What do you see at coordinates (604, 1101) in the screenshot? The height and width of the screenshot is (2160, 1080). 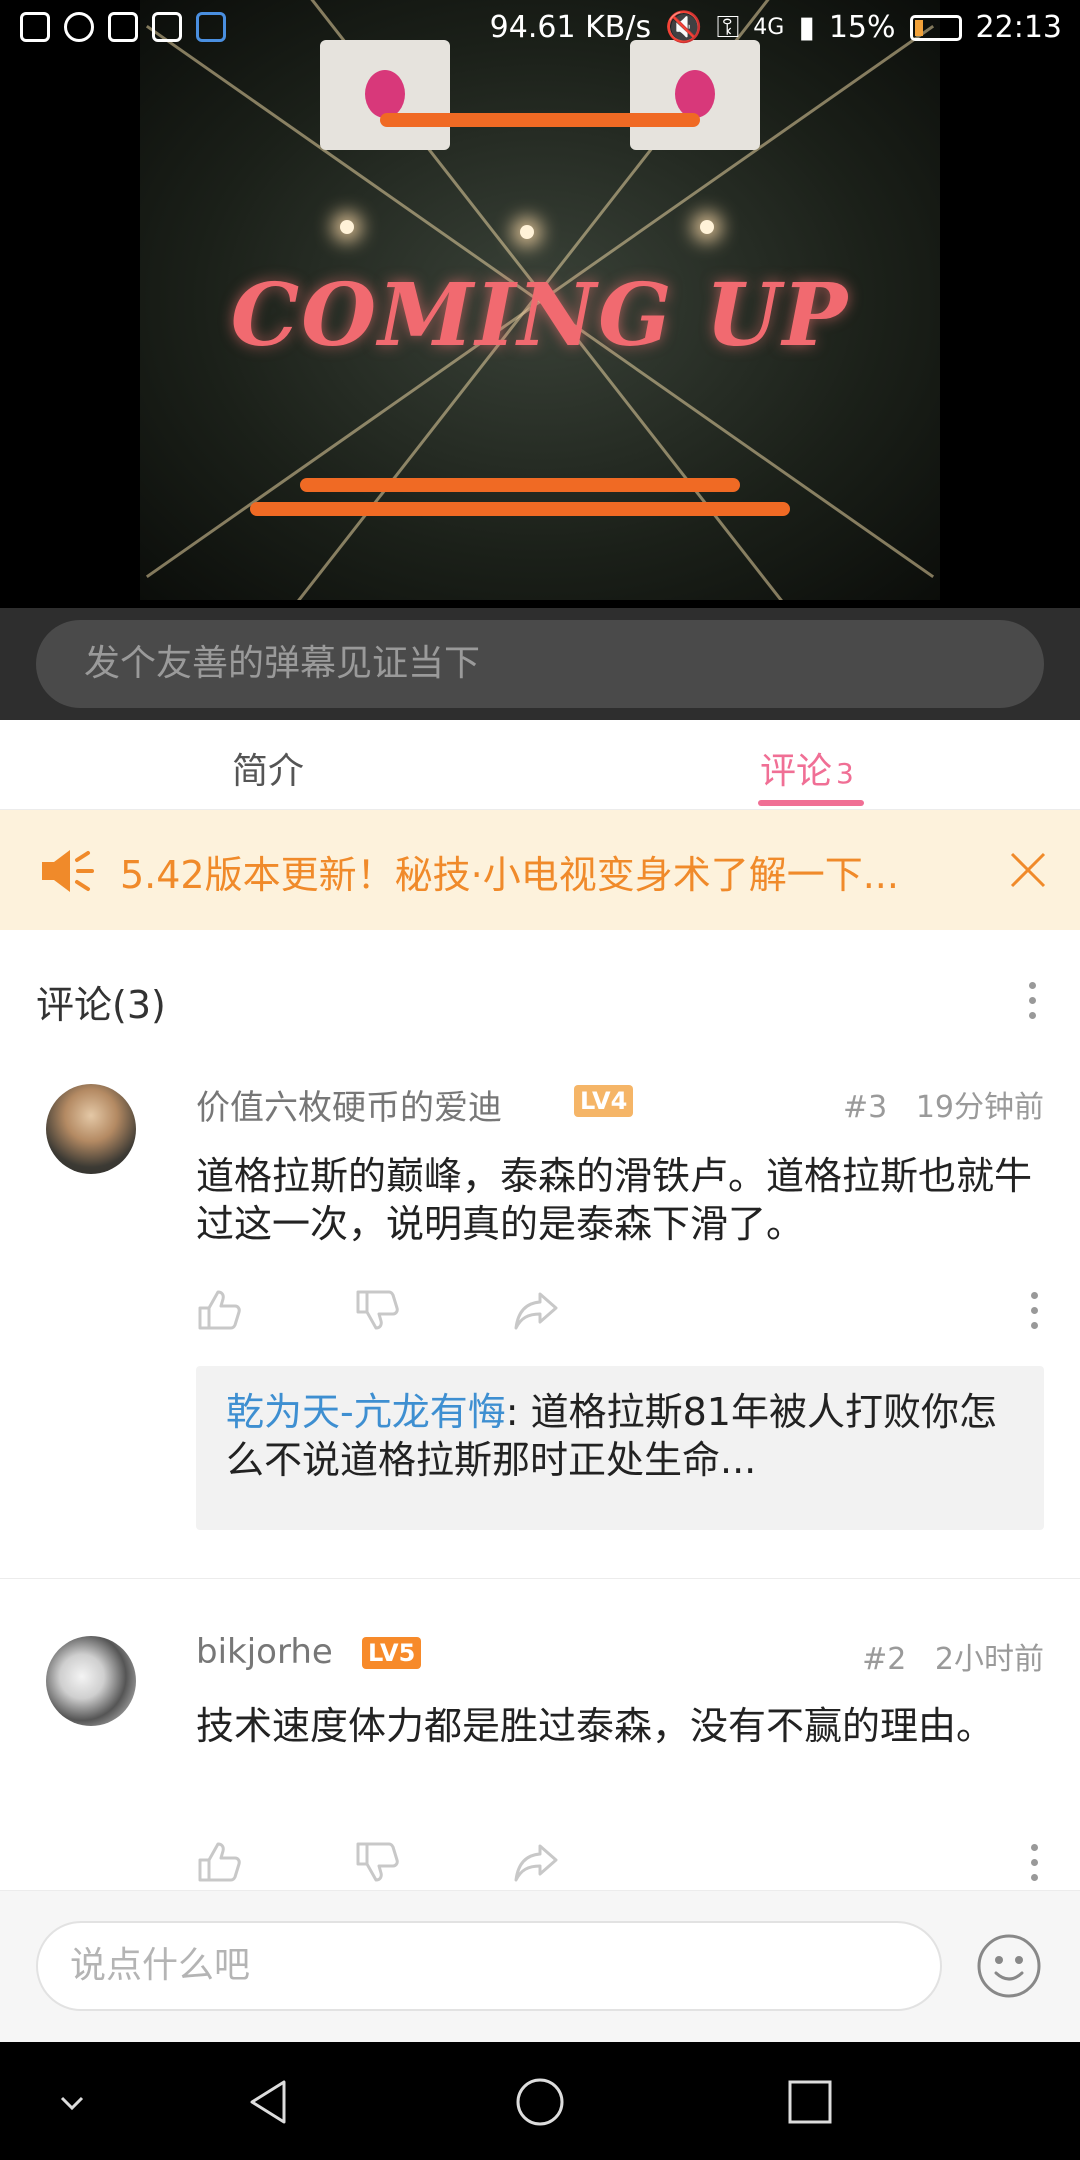 I see `level-badge: LV4` at bounding box center [604, 1101].